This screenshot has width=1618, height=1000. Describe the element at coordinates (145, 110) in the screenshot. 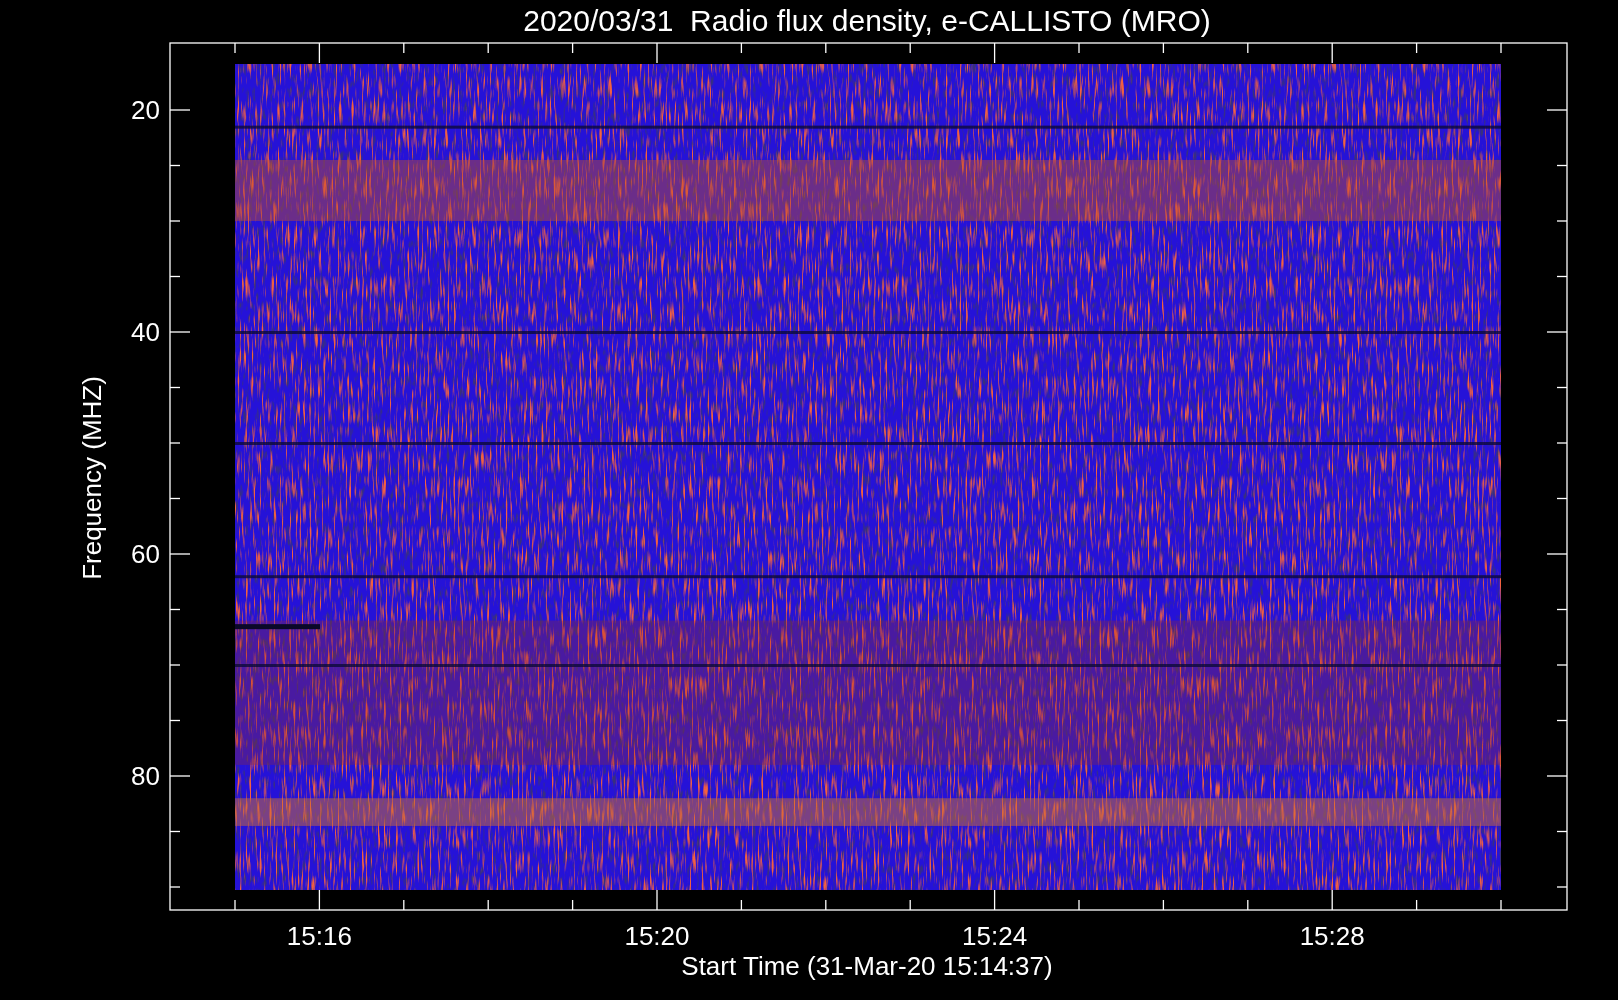

I see `y-tick-label: 20` at that location.